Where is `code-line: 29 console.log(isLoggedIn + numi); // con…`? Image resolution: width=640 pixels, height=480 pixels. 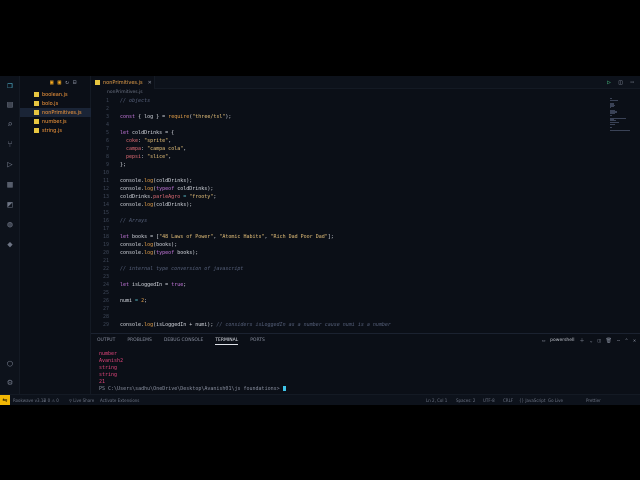
code-line: 29 console.log(isLoggedIn + numi); // con… is located at coordinates (341, 325).